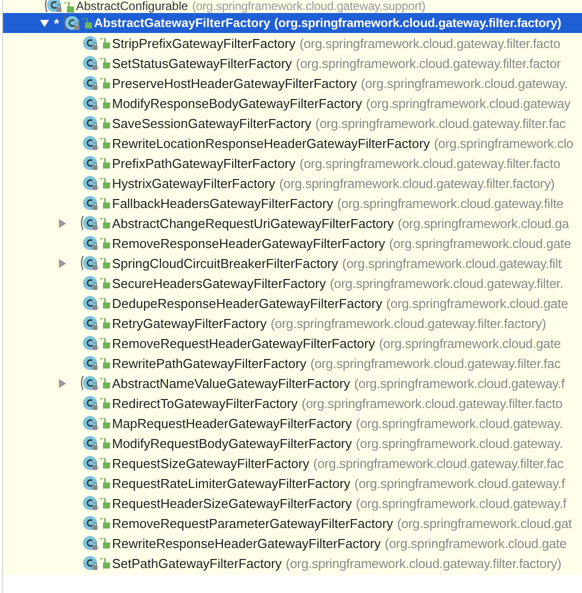 Image resolution: width=582 pixels, height=593 pixels. I want to click on package-name: (org.springframework.cloud.gateway.filter.factor, so click(428, 63).